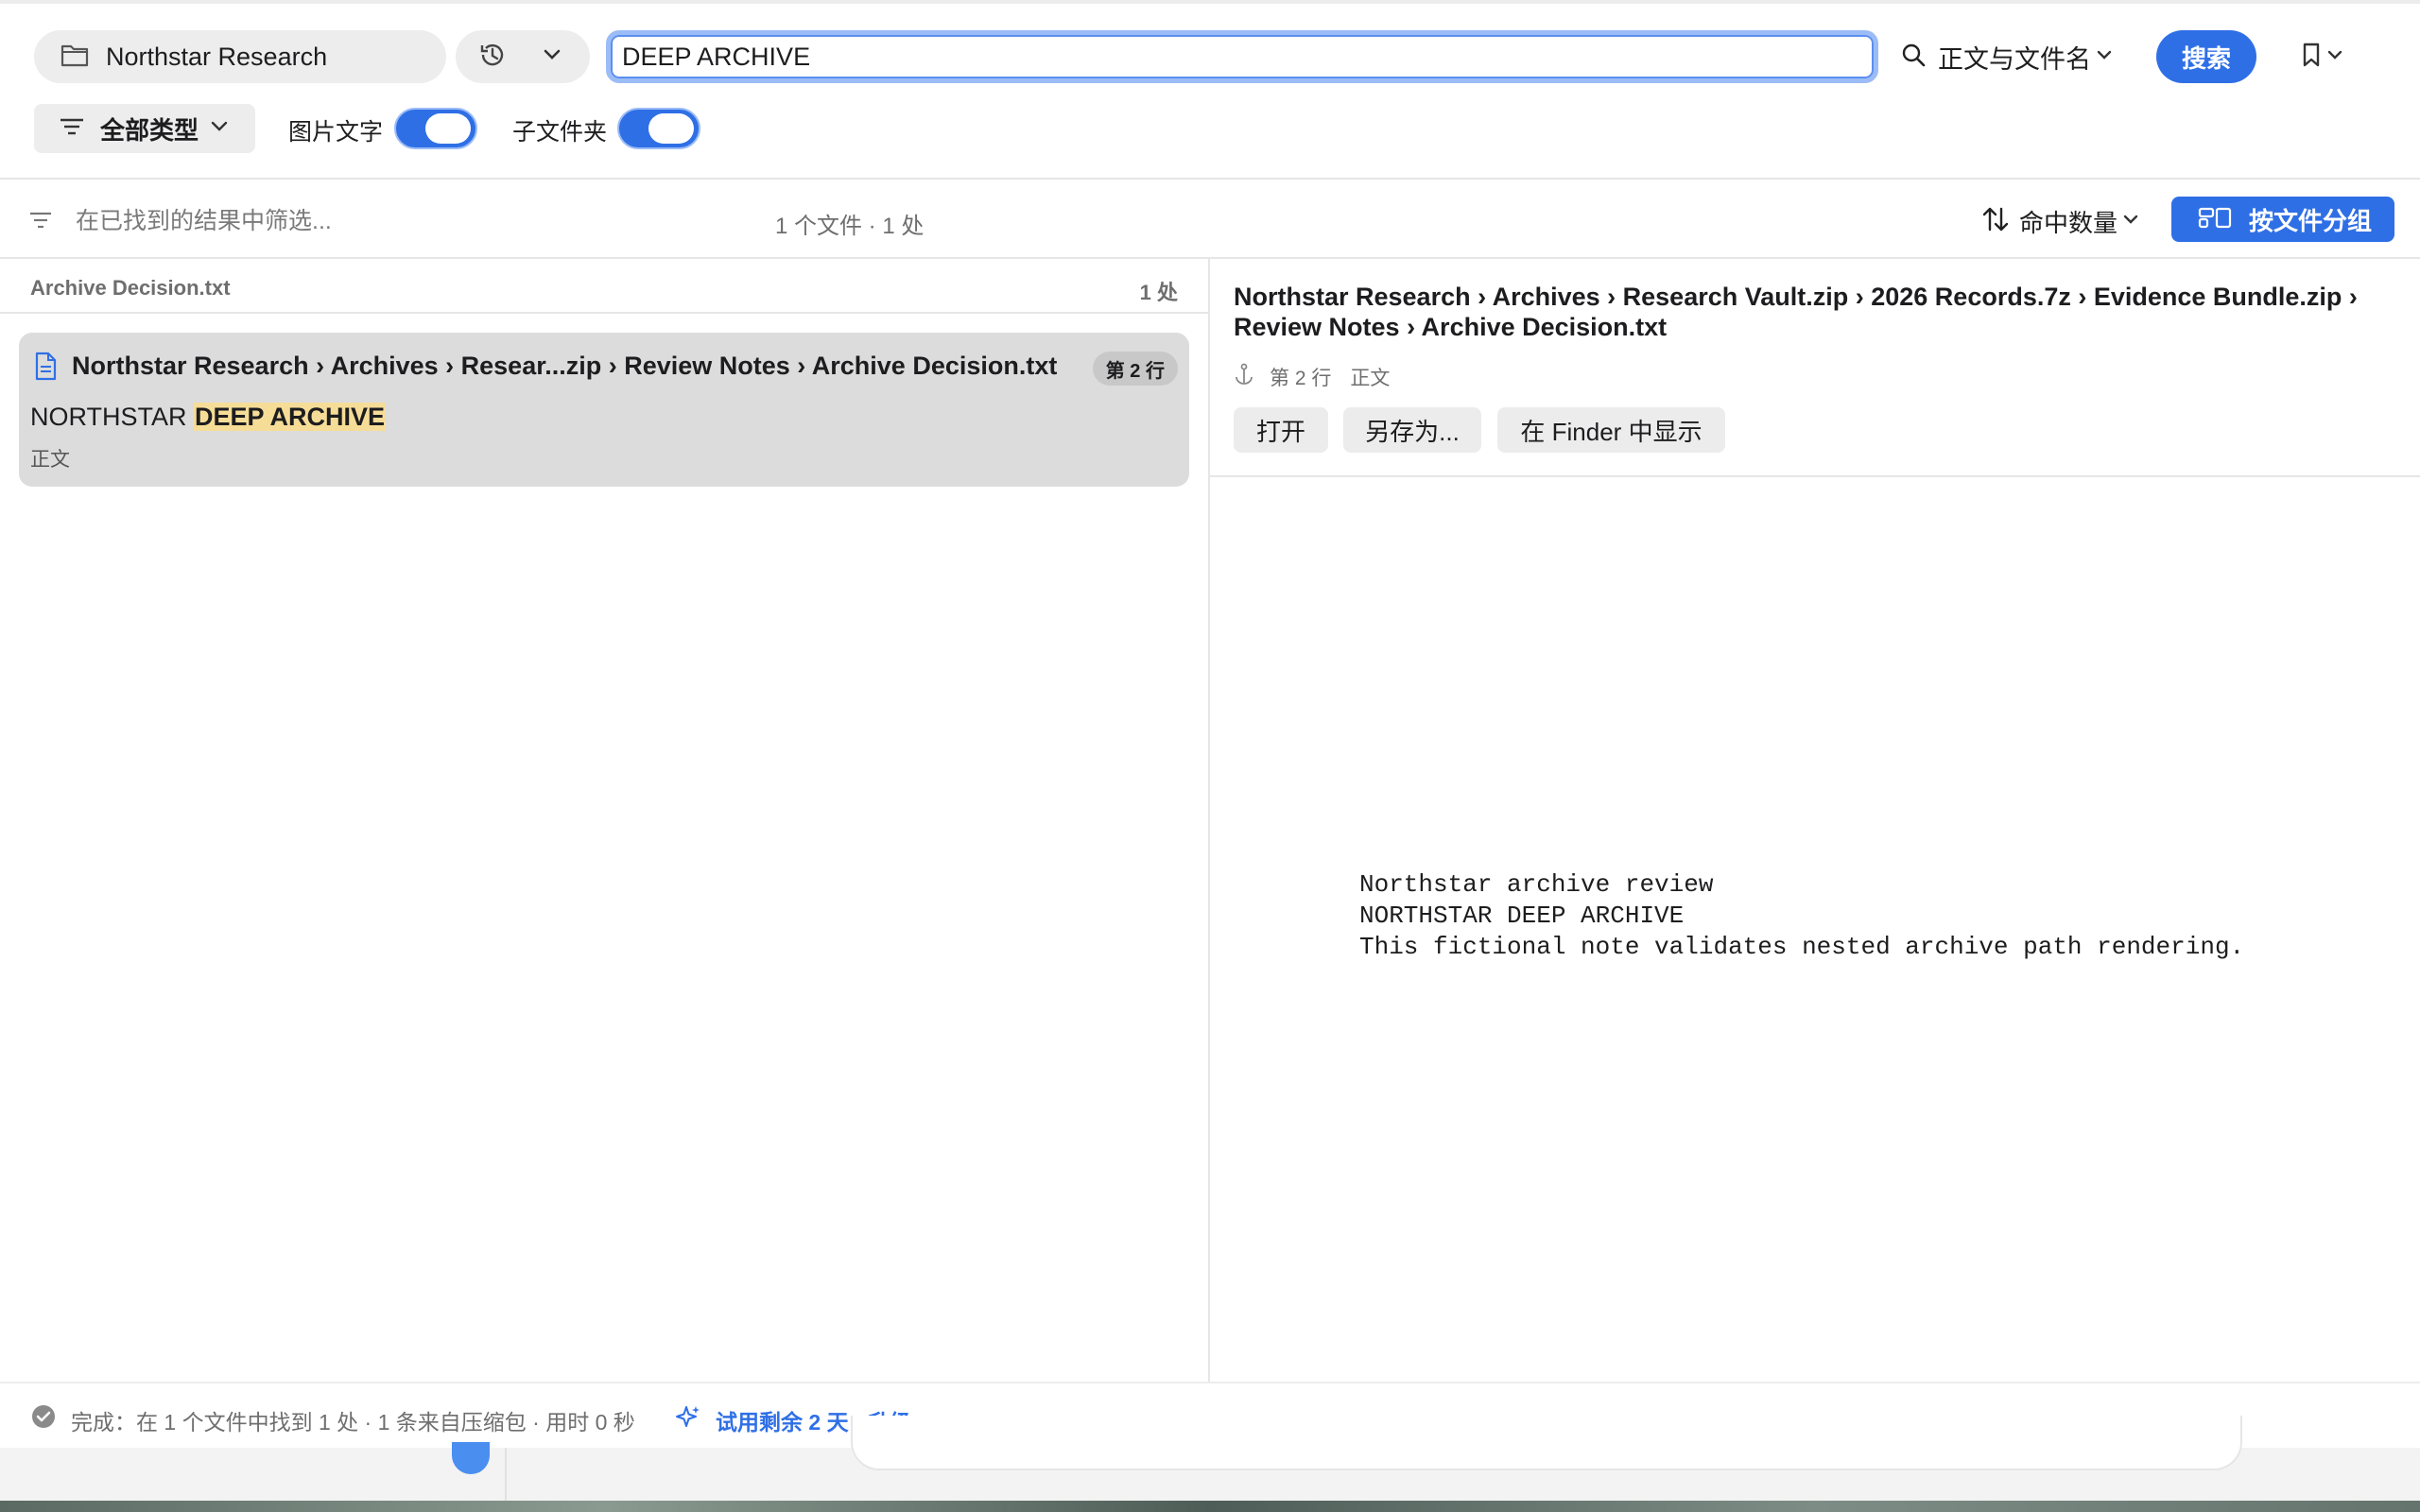  Describe the element at coordinates (1301, 378) in the screenshot. I see `detail-line: 第 2 行` at that location.